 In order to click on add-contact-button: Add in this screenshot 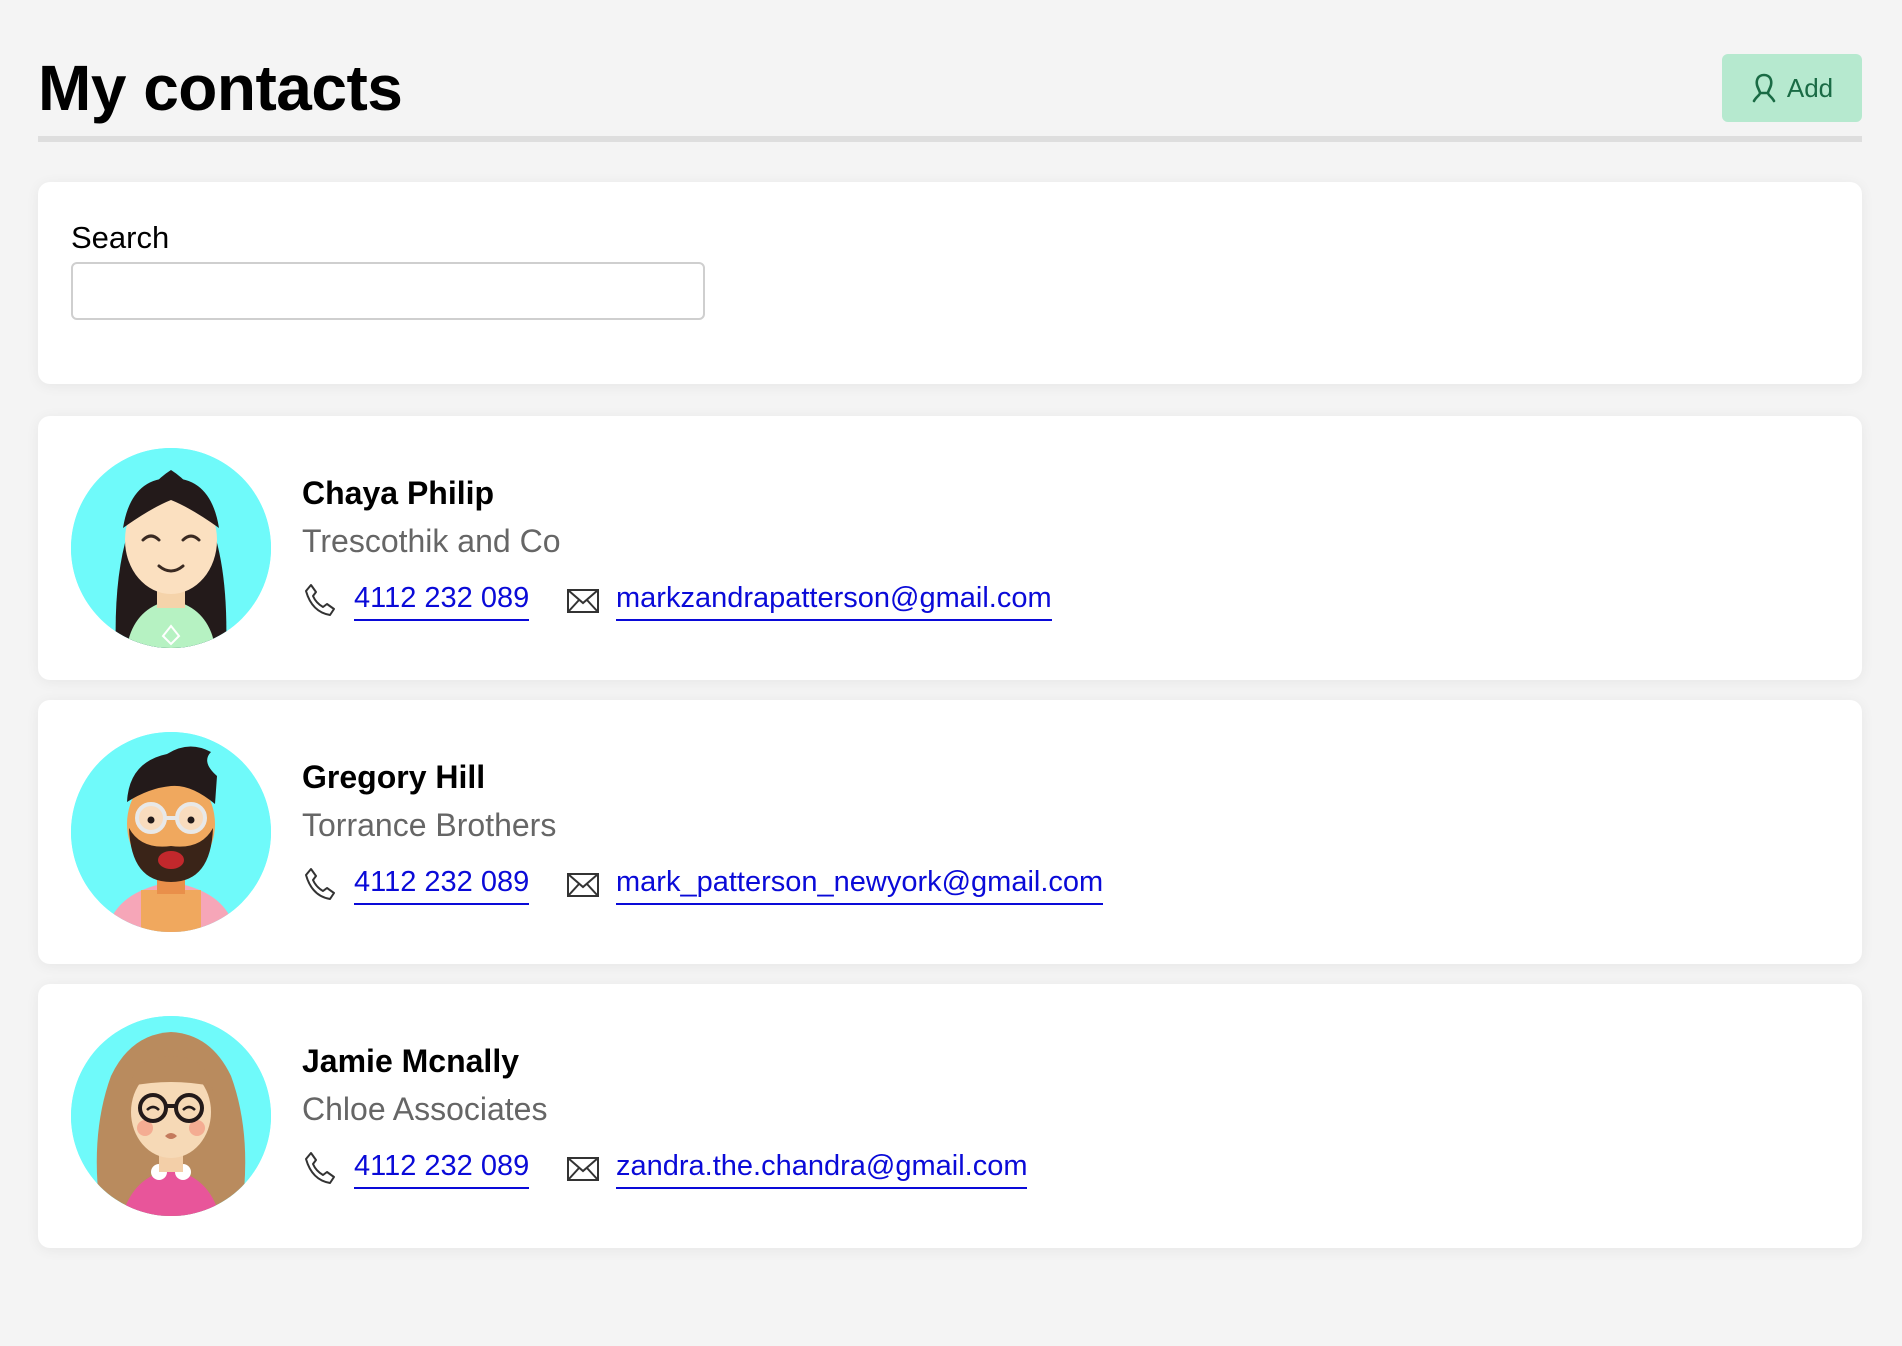, I will do `click(1792, 88)`.